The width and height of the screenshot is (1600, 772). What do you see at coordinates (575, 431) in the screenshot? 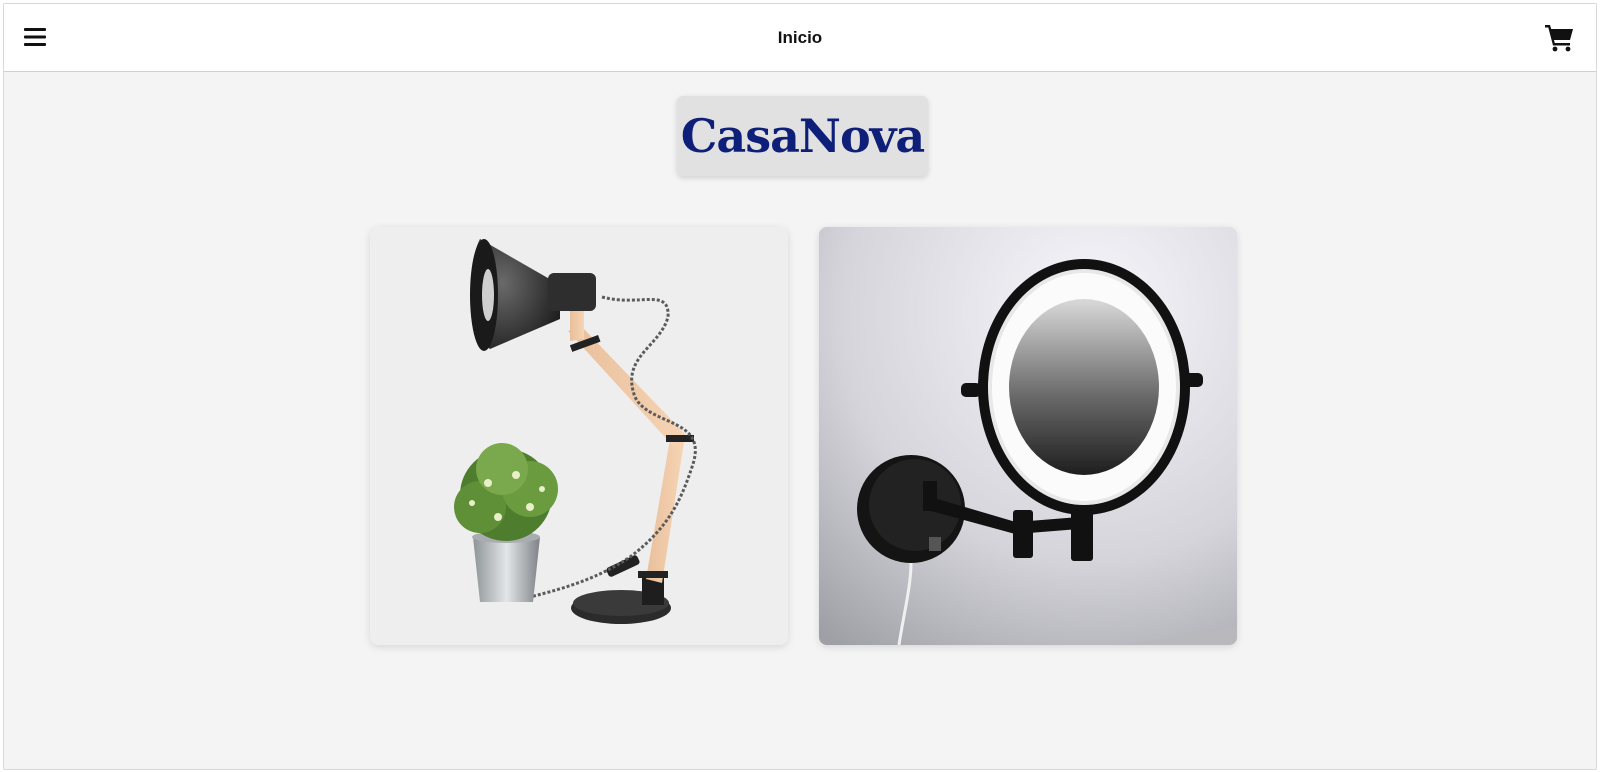
I see `desk-lamp-image` at bounding box center [575, 431].